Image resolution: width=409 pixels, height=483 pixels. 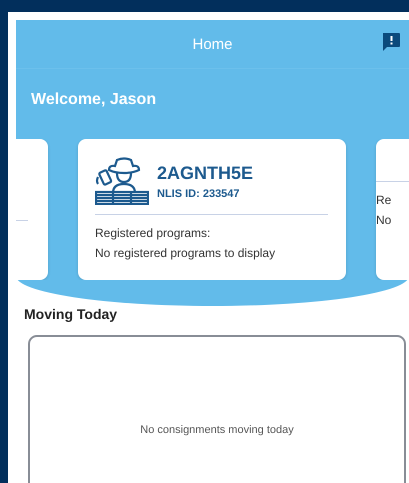 I want to click on programs-text: No registered programs to display, so click(x=185, y=253).